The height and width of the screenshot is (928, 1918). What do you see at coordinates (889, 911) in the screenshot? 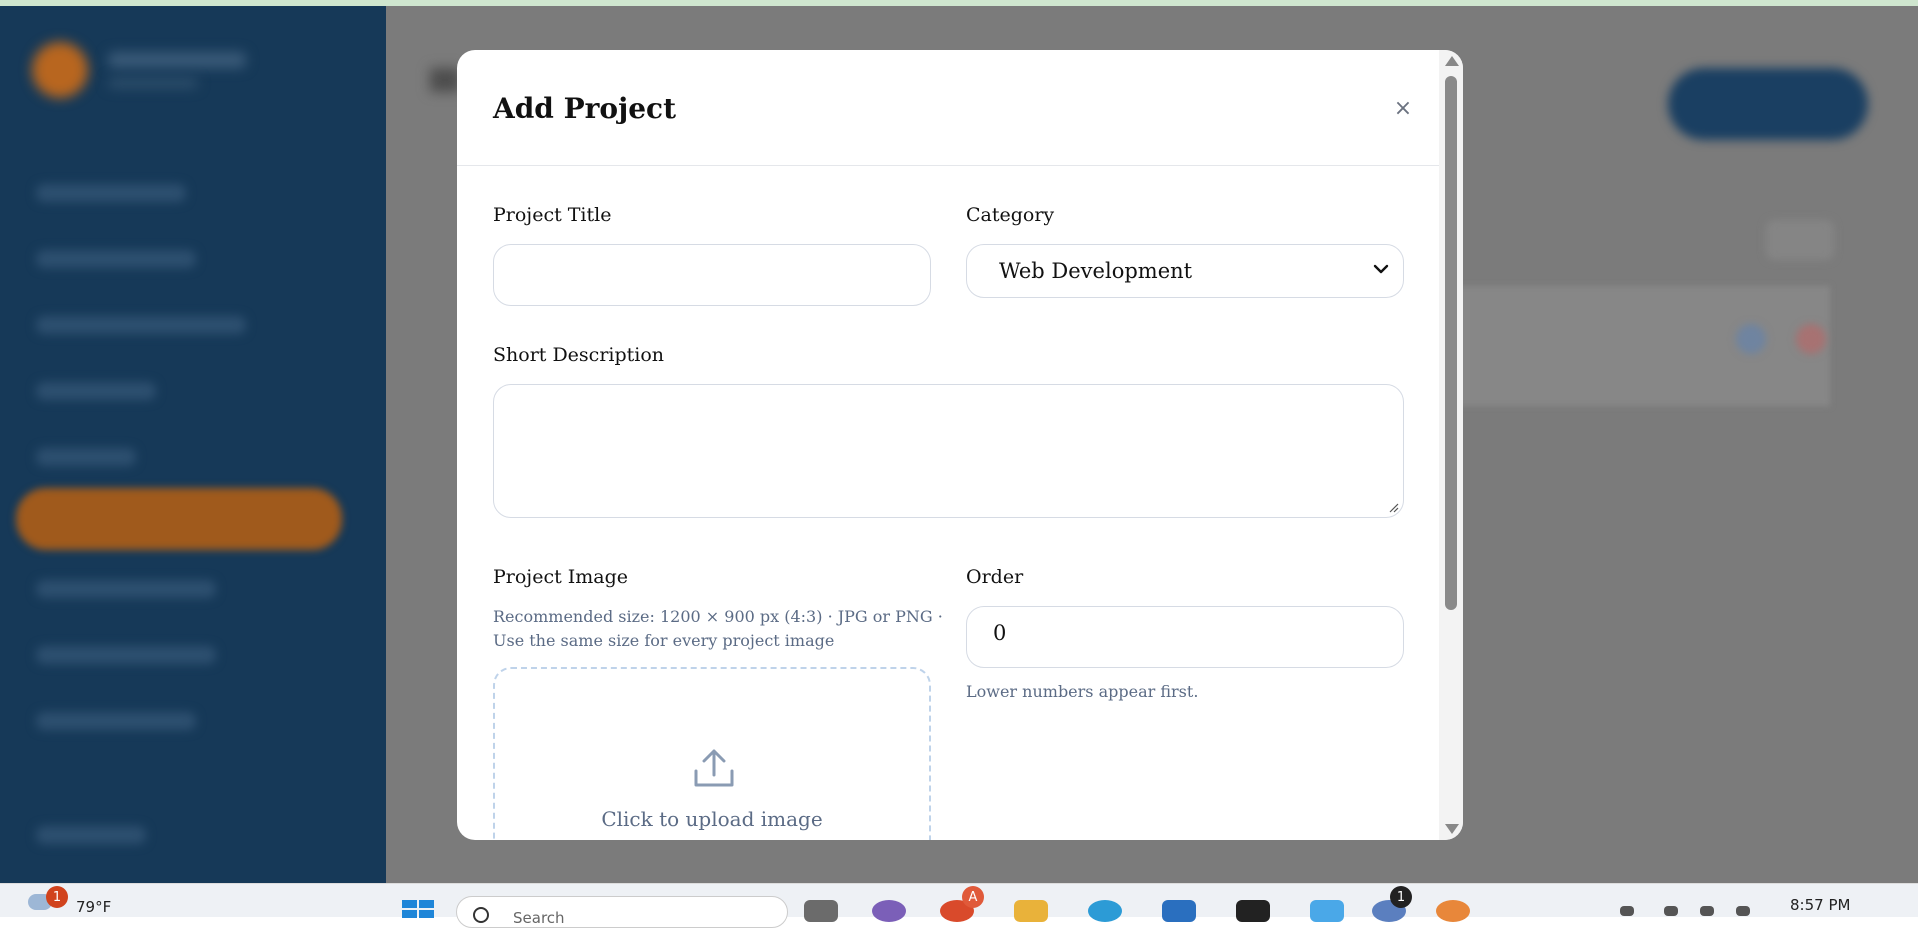
I see `chat-app-icon` at bounding box center [889, 911].